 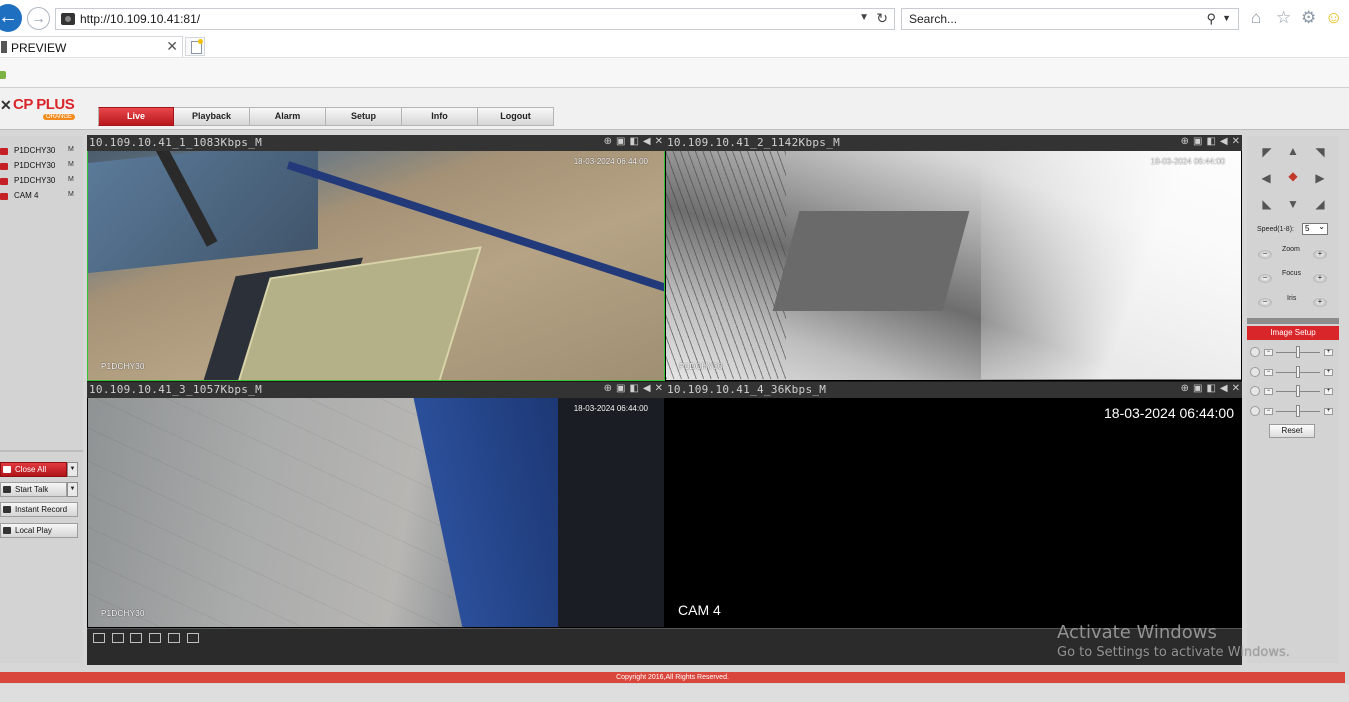 What do you see at coordinates (1292, 431) in the screenshot?
I see `reset-button: Reset` at bounding box center [1292, 431].